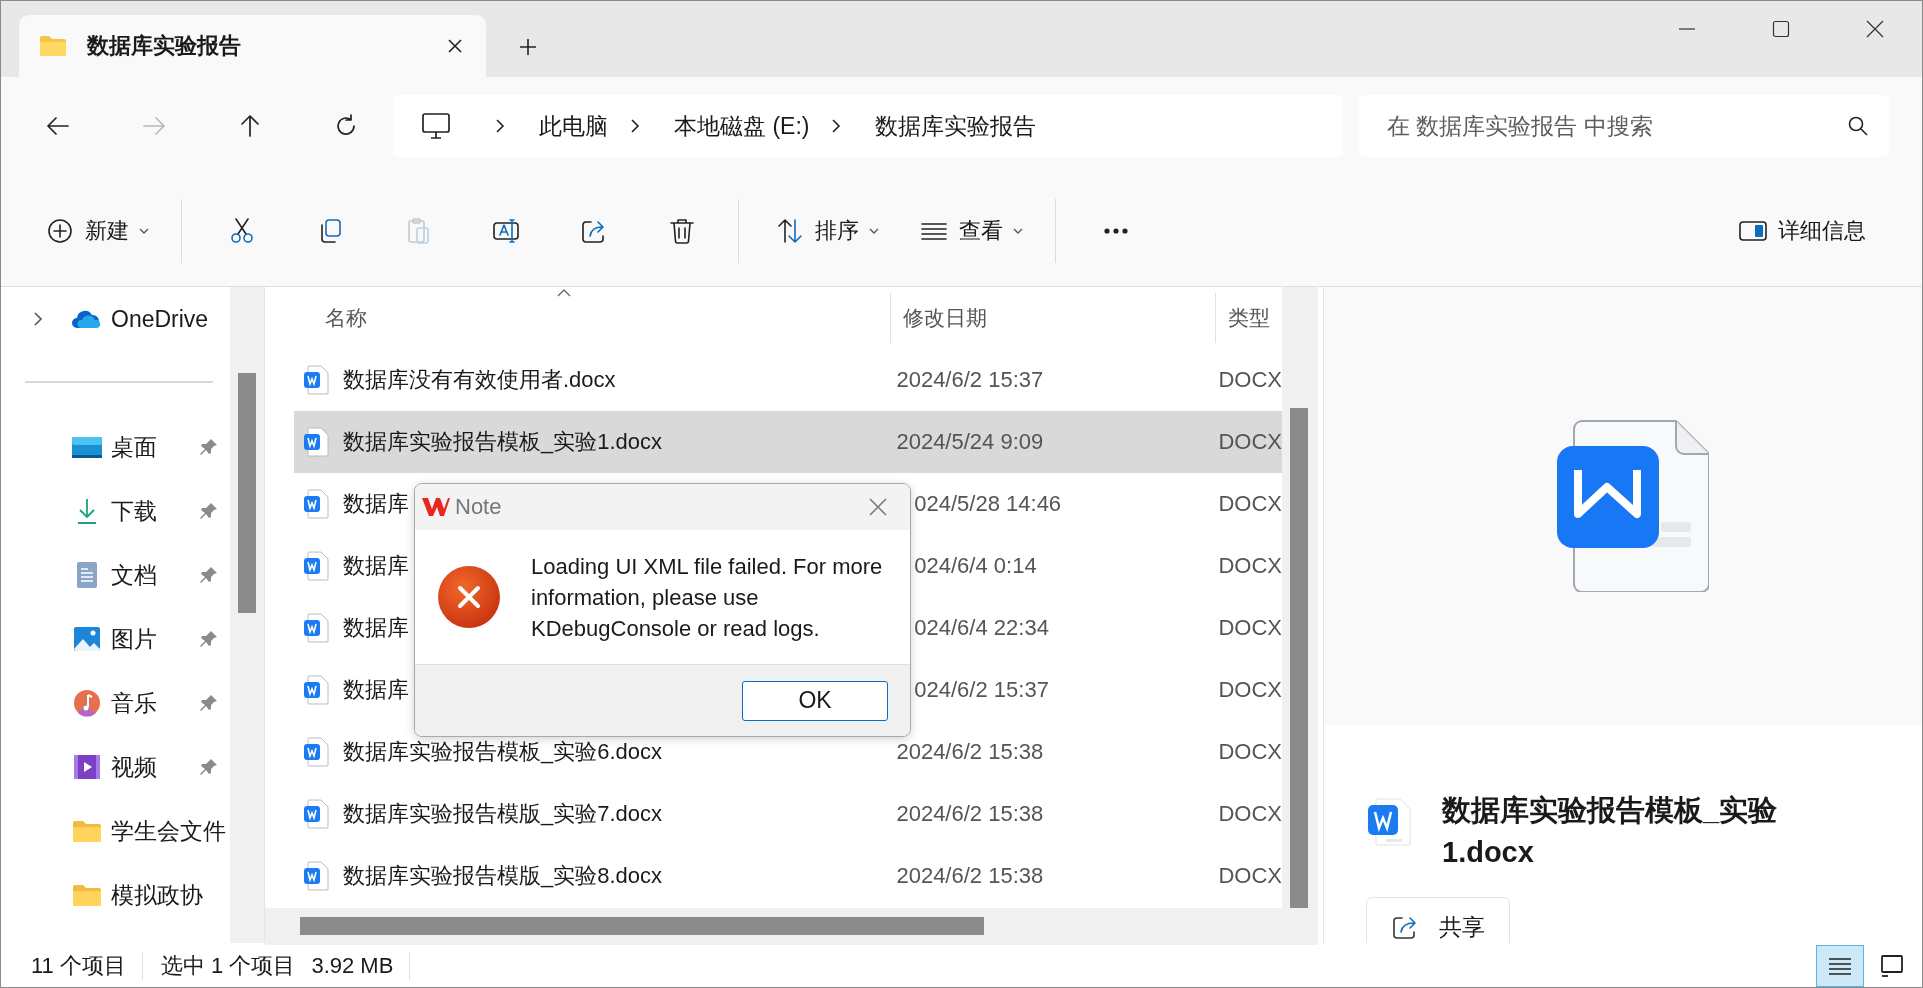  Describe the element at coordinates (970, 442) in the screenshot. I see `modified-date: 2024/5/24 9:09` at that location.